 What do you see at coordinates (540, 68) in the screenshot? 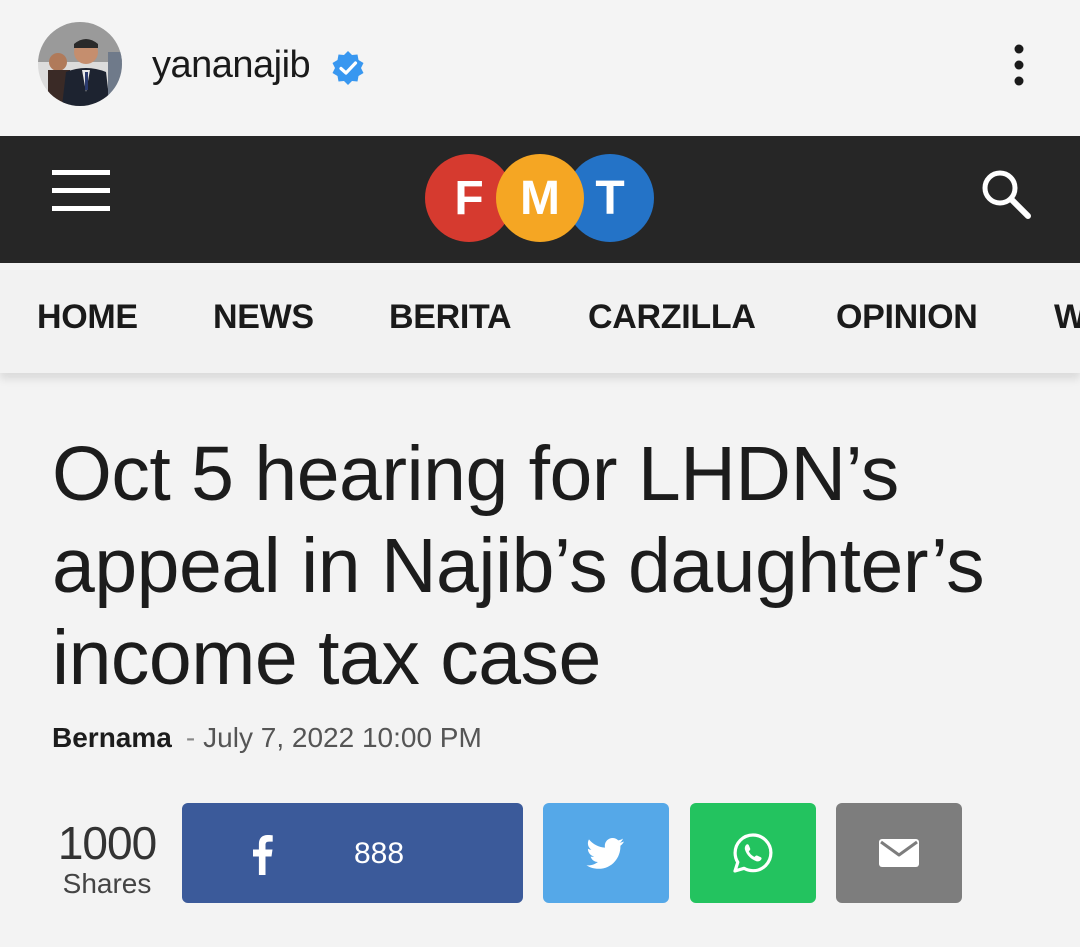
I see `post-header: yananajib` at bounding box center [540, 68].